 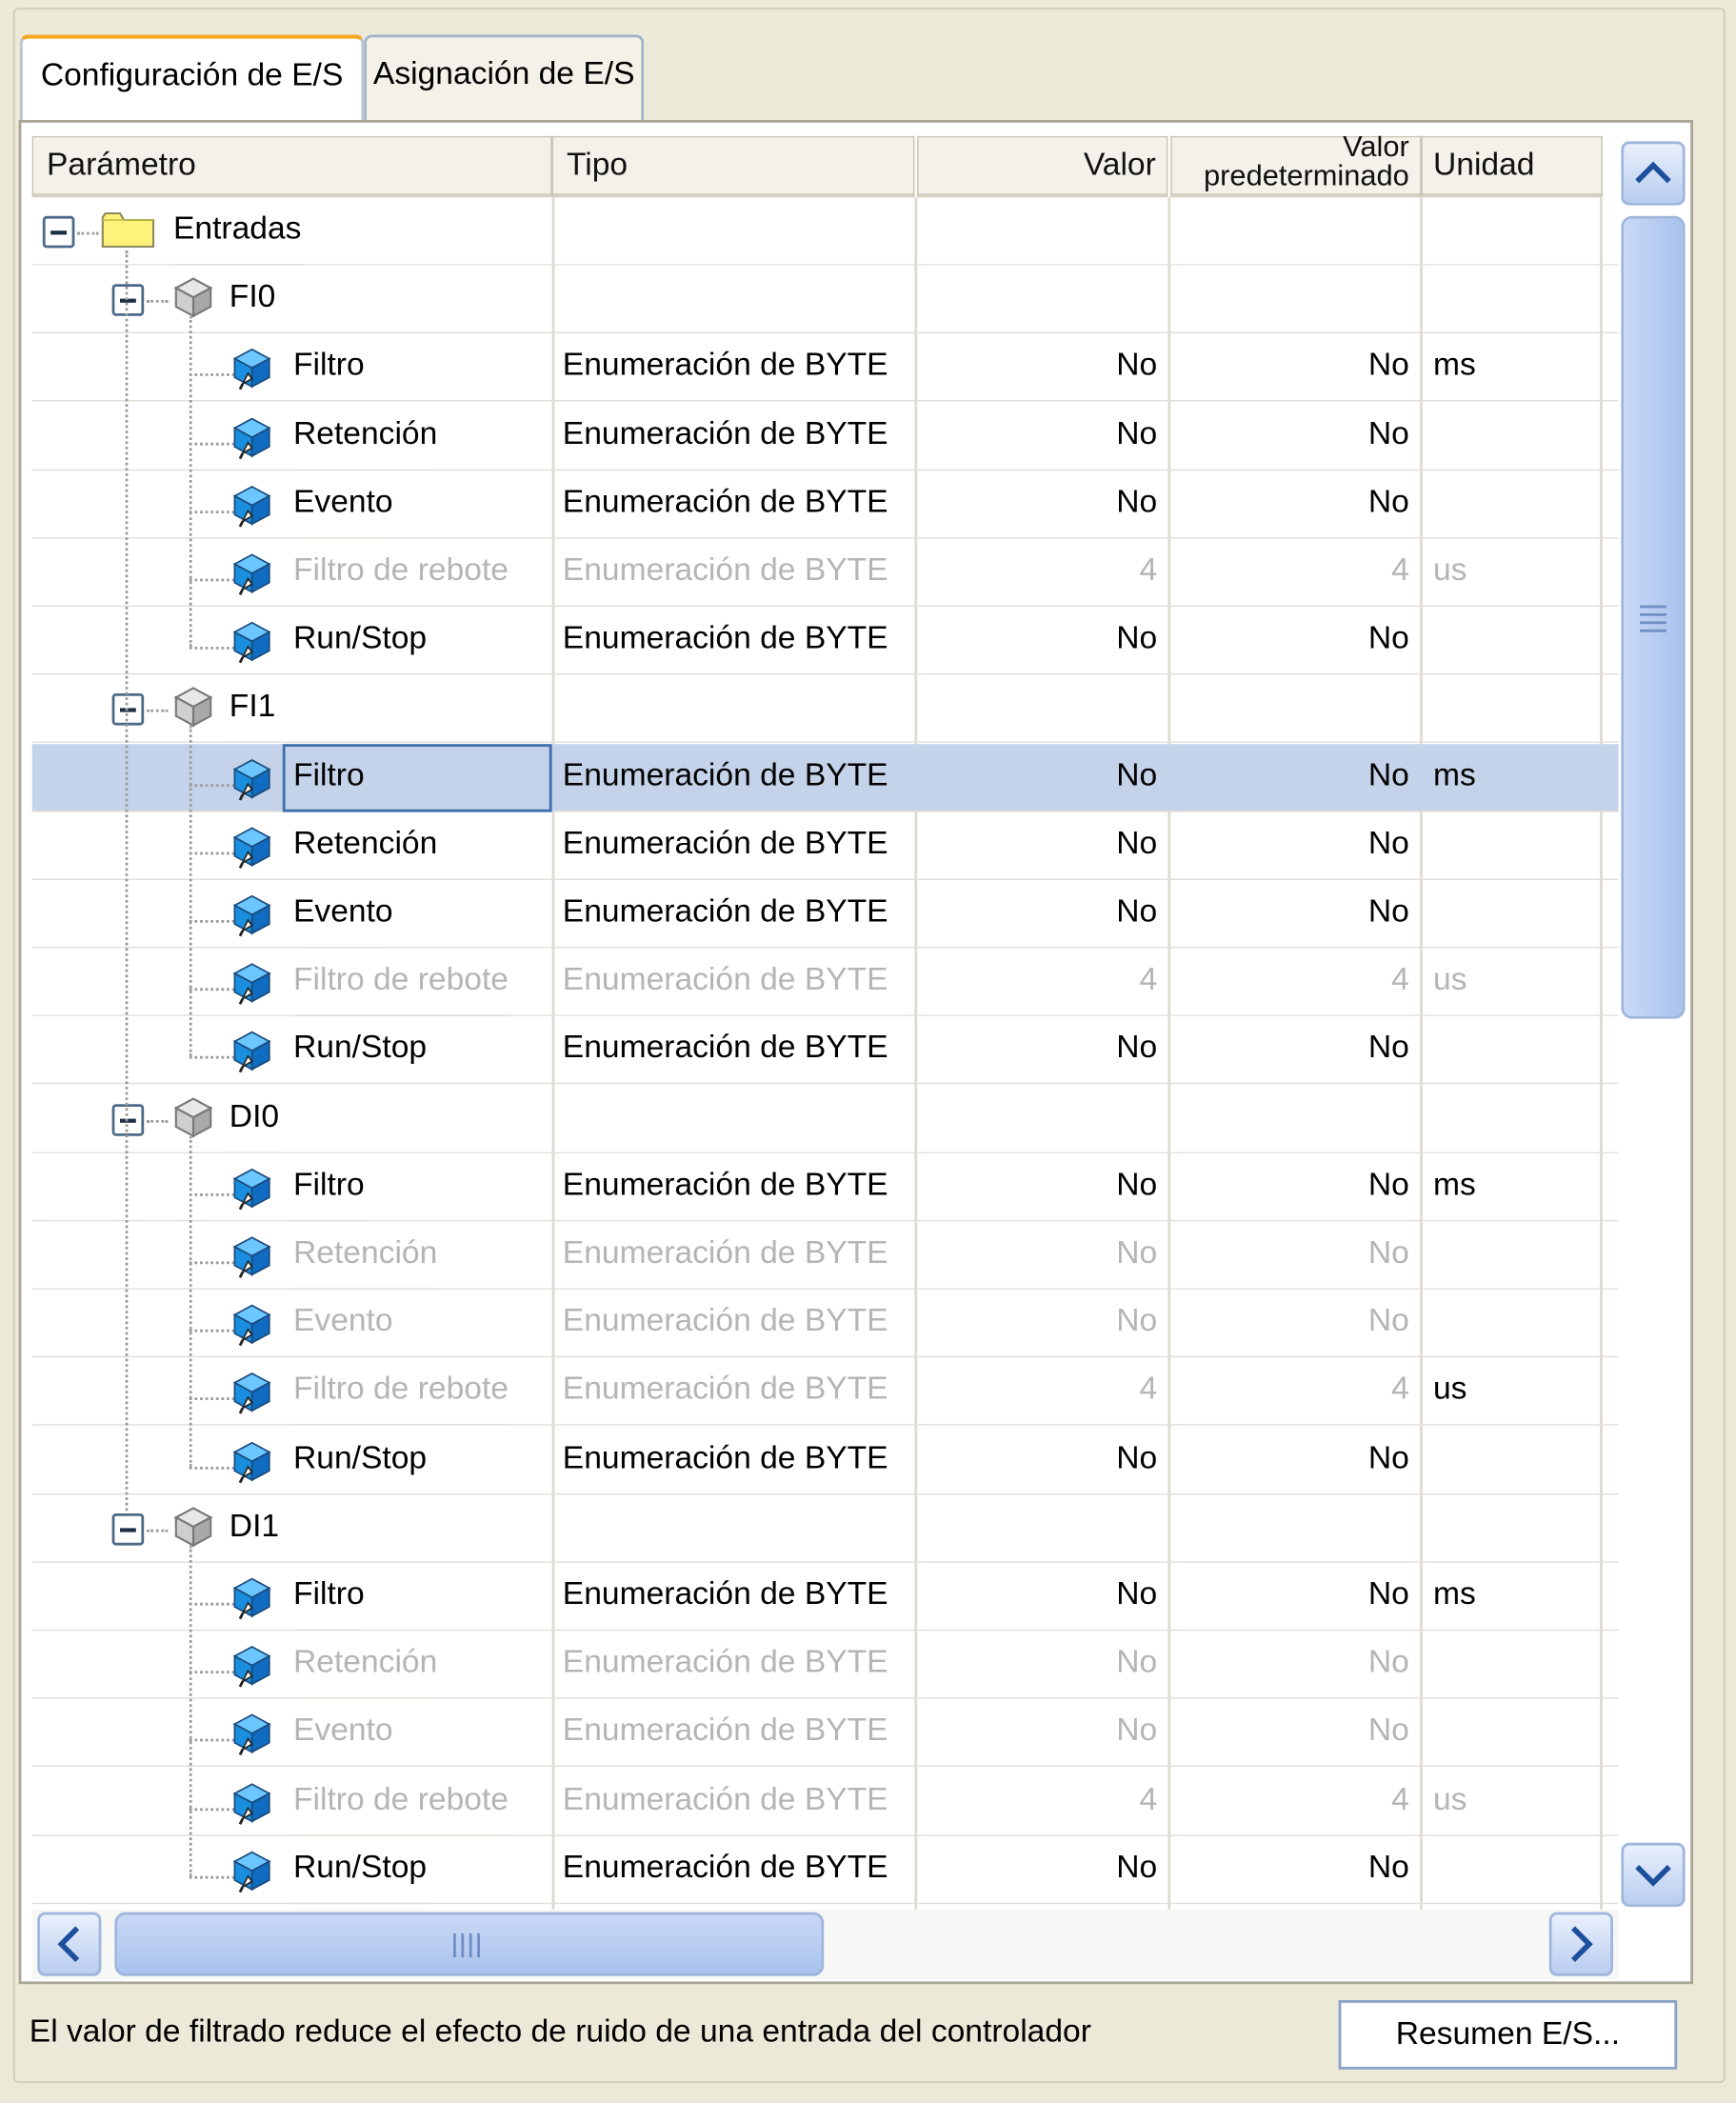 What do you see at coordinates (504, 78) in the screenshot?
I see `tab-asignacion: Asignación de E/S` at bounding box center [504, 78].